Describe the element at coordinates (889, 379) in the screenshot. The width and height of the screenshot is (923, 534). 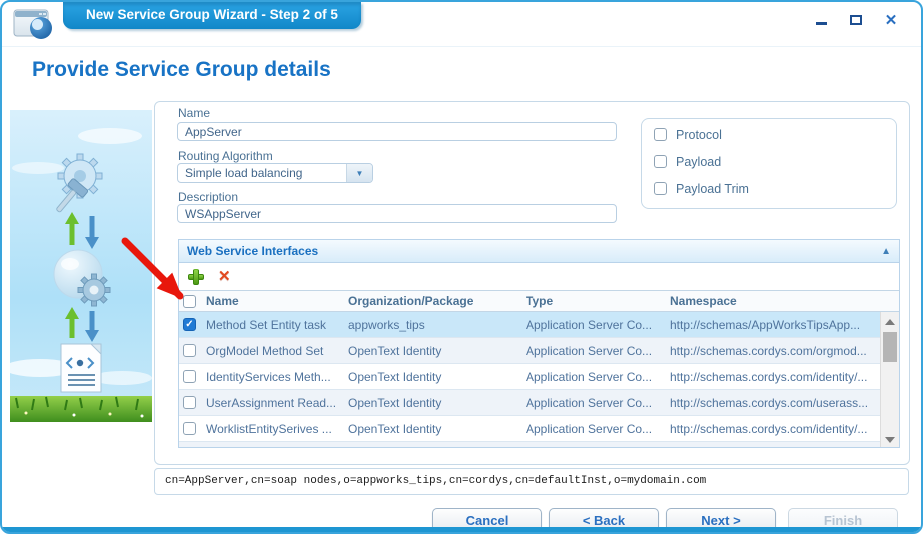
I see `vertical-scrollbar` at that location.